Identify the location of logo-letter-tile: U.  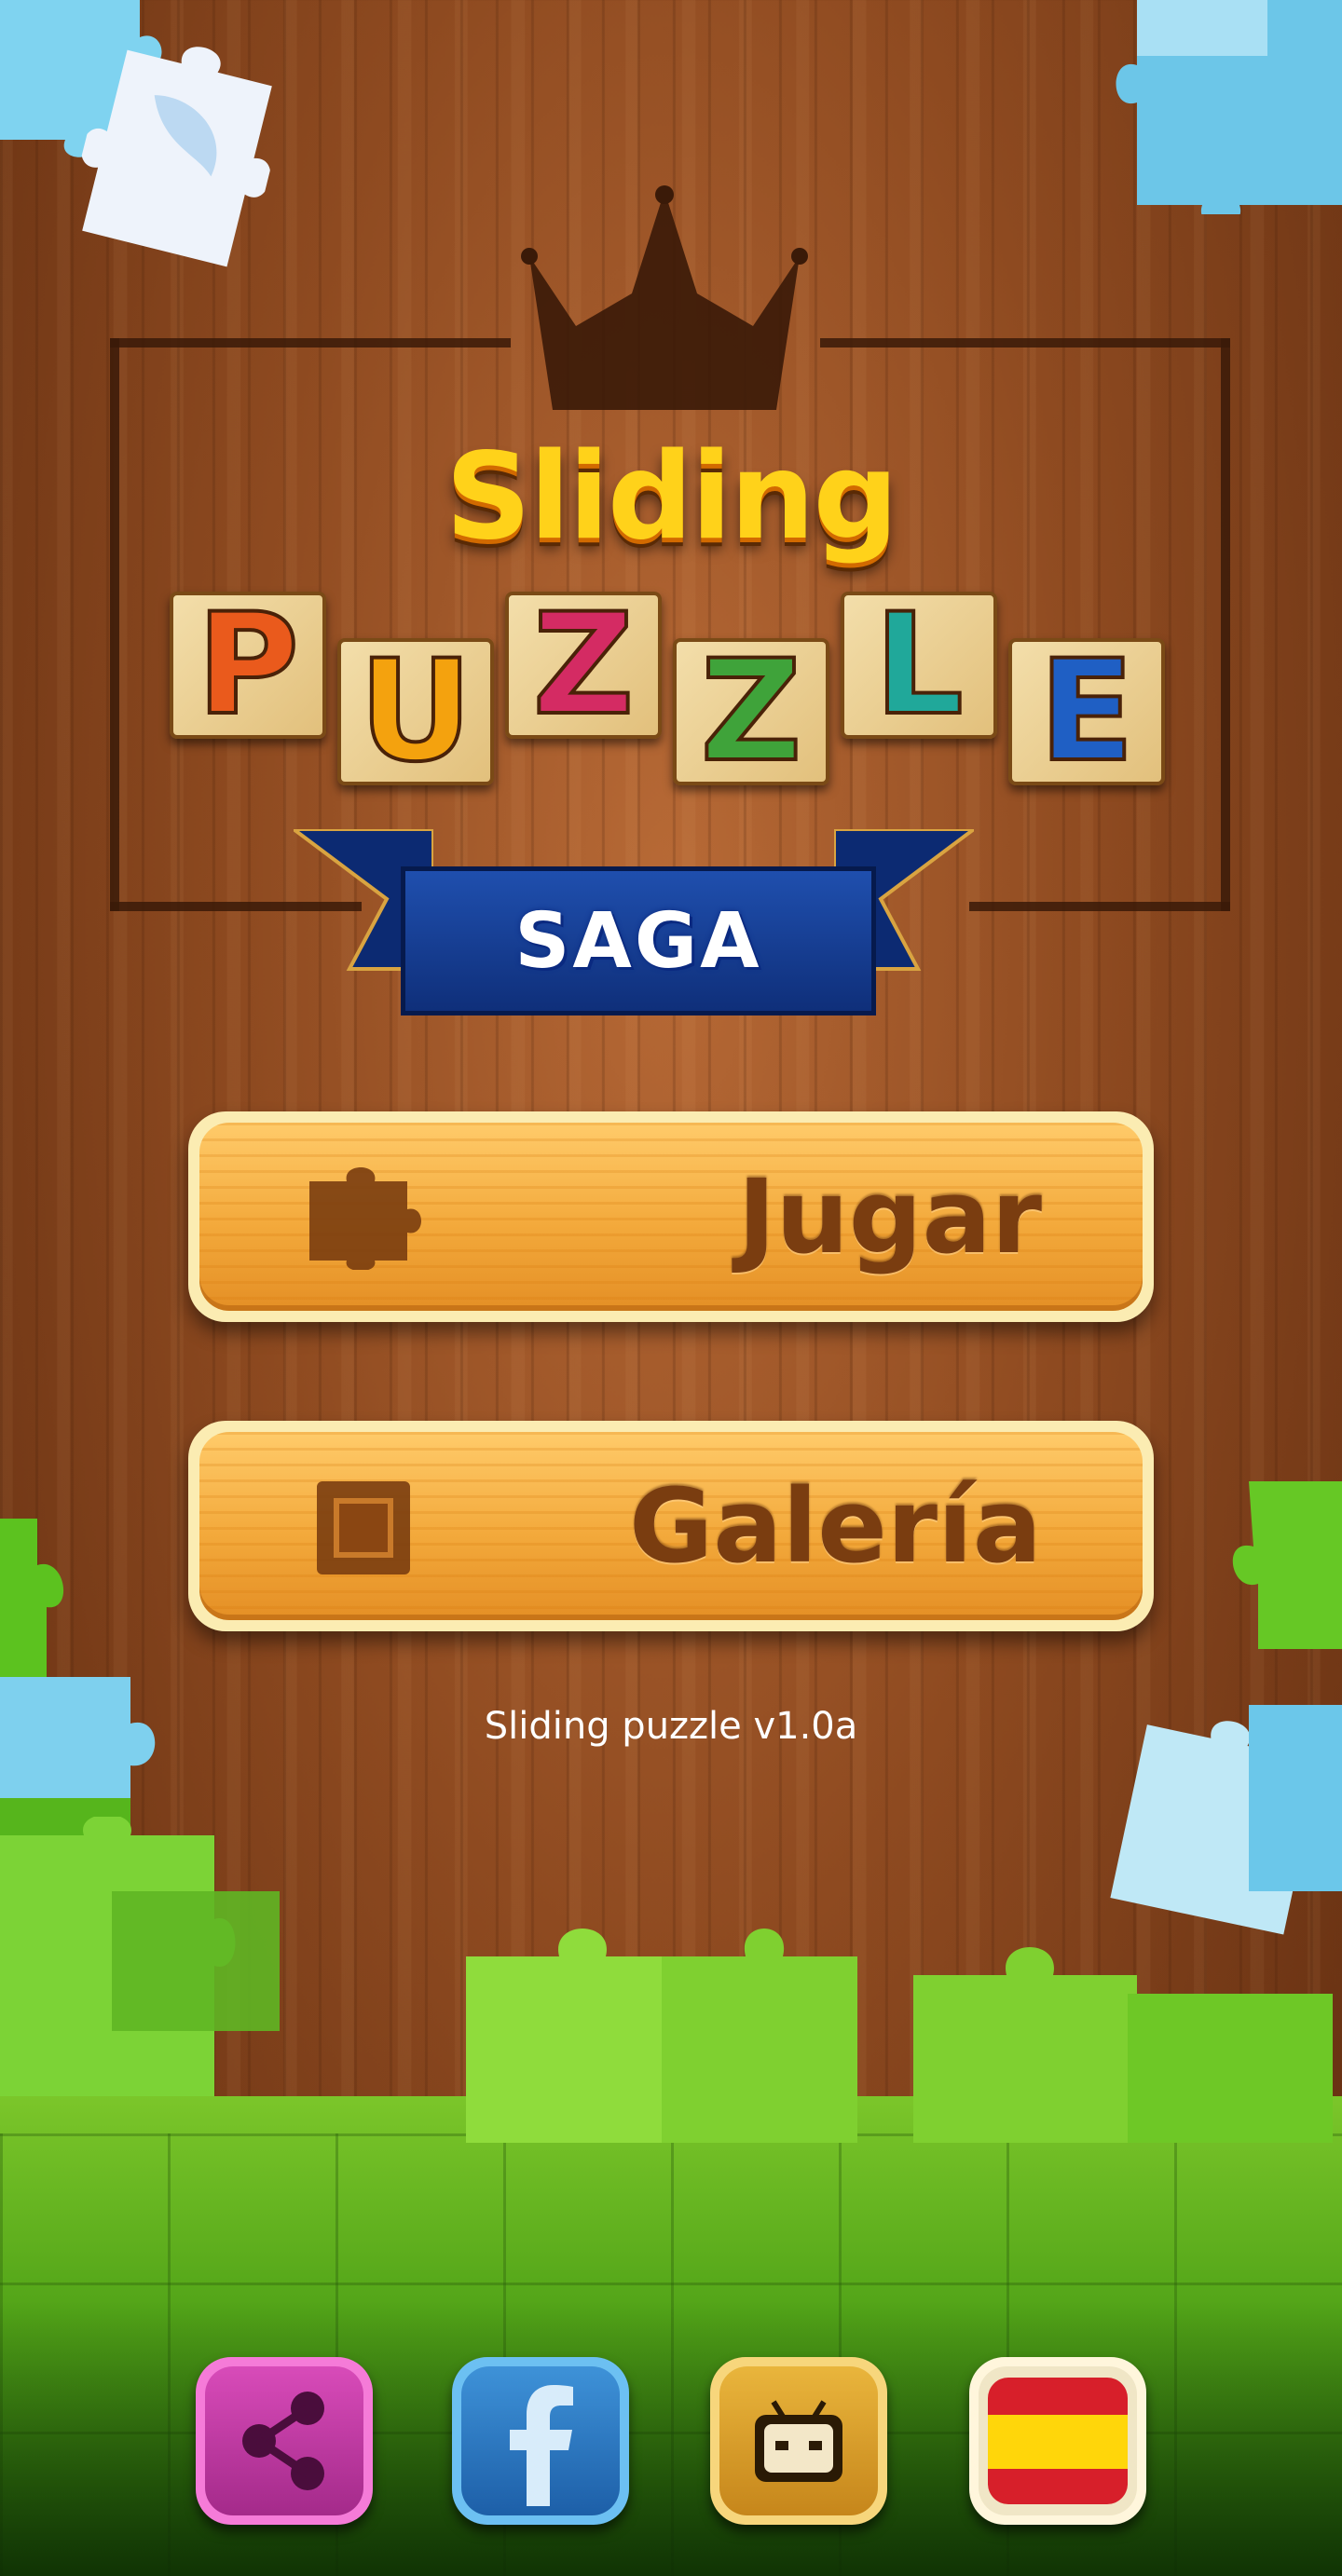
(416, 711).